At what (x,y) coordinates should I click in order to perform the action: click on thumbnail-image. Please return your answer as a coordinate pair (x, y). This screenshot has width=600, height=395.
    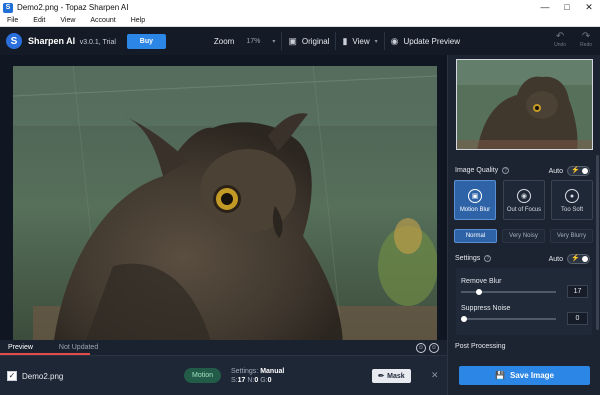
    Looking at the image, I should click on (524, 104).